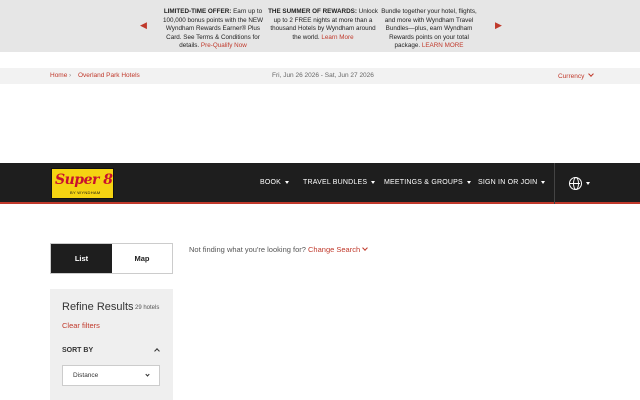 Image resolution: width=640 pixels, height=400 pixels. Describe the element at coordinates (249, 249) in the screenshot. I see `not-finding-text: Not finding what you're looking for?` at that location.